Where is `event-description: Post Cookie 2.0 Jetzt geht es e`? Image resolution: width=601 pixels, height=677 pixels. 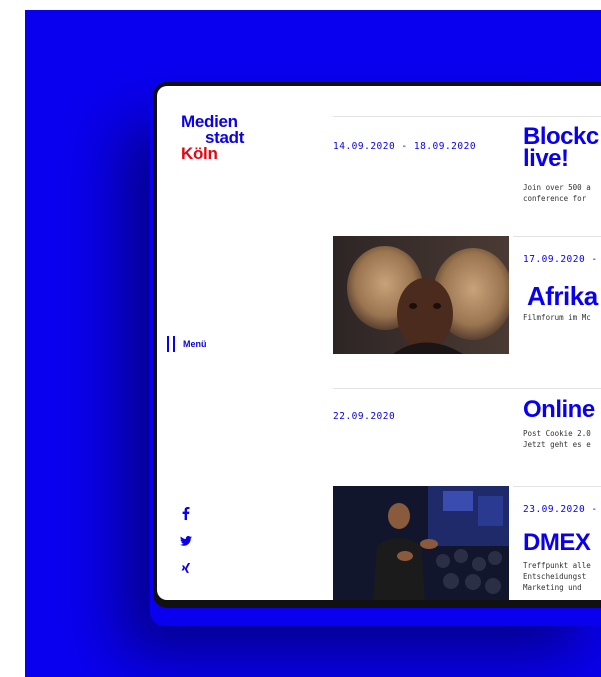
event-description: Post Cookie 2.0 Jetzt geht es e is located at coordinates (557, 439).